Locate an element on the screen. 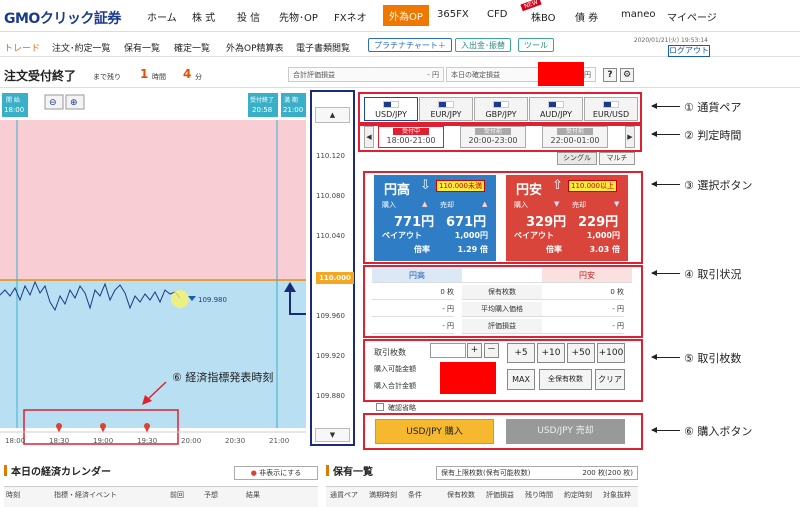 This screenshot has width=800, height=507. calendar-column-header: 指標・経済イベント is located at coordinates (85, 495).